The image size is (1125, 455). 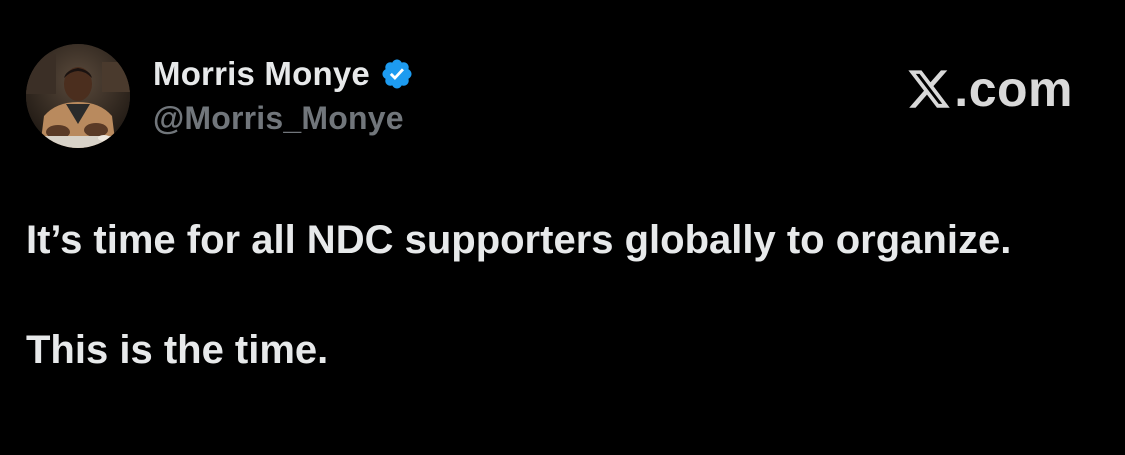 I want to click on x-logo-icon, so click(x=929, y=89).